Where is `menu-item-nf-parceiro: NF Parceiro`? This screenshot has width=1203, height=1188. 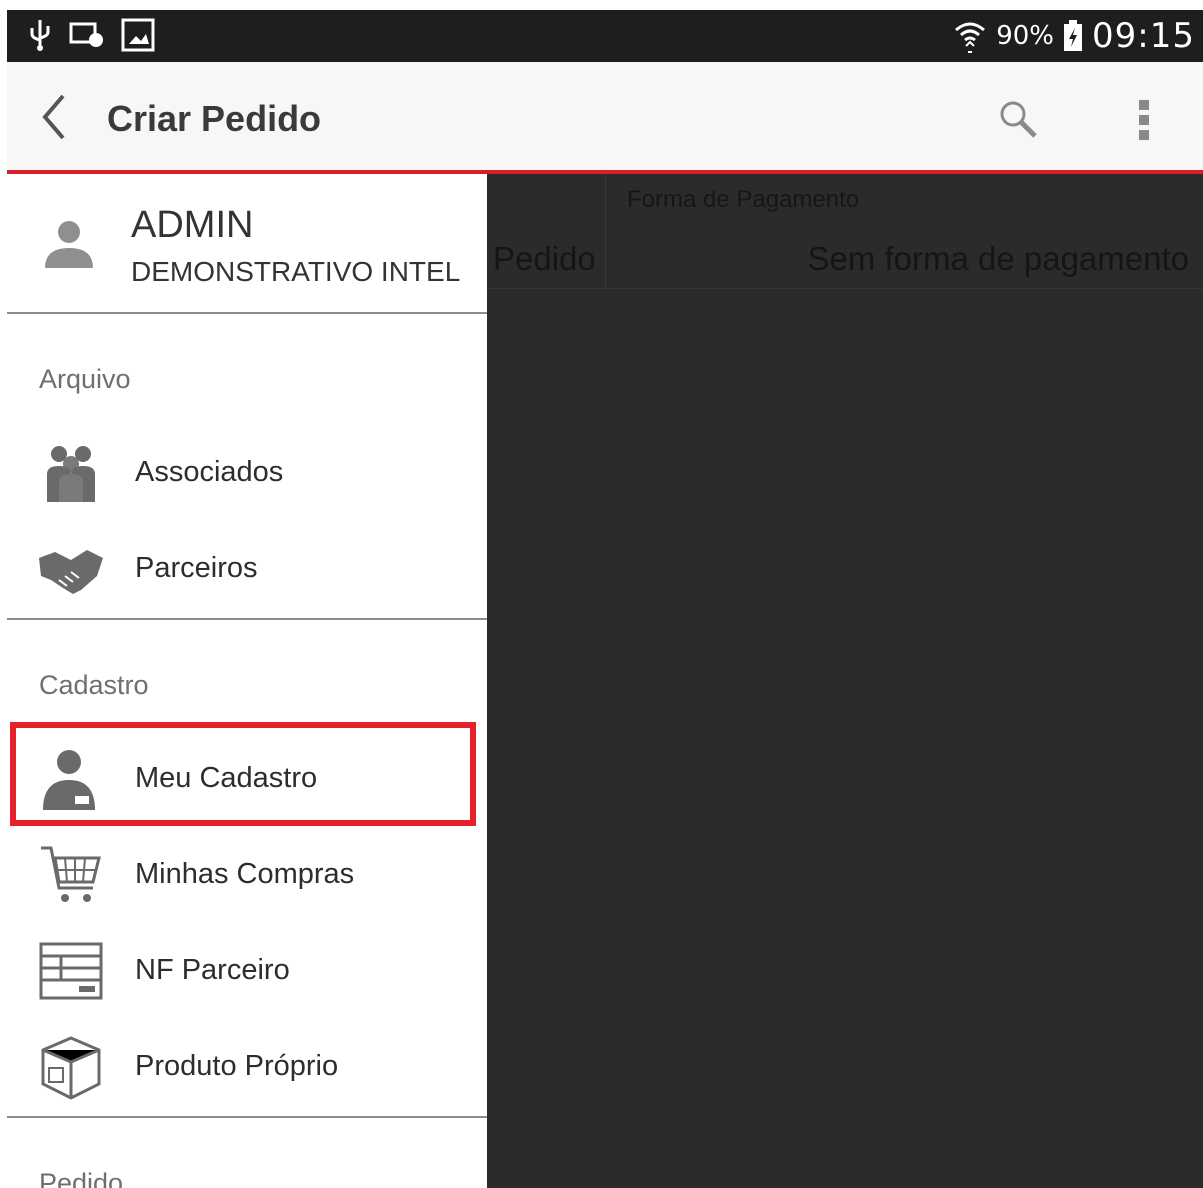
menu-item-nf-parceiro: NF Parceiro is located at coordinates (247, 972).